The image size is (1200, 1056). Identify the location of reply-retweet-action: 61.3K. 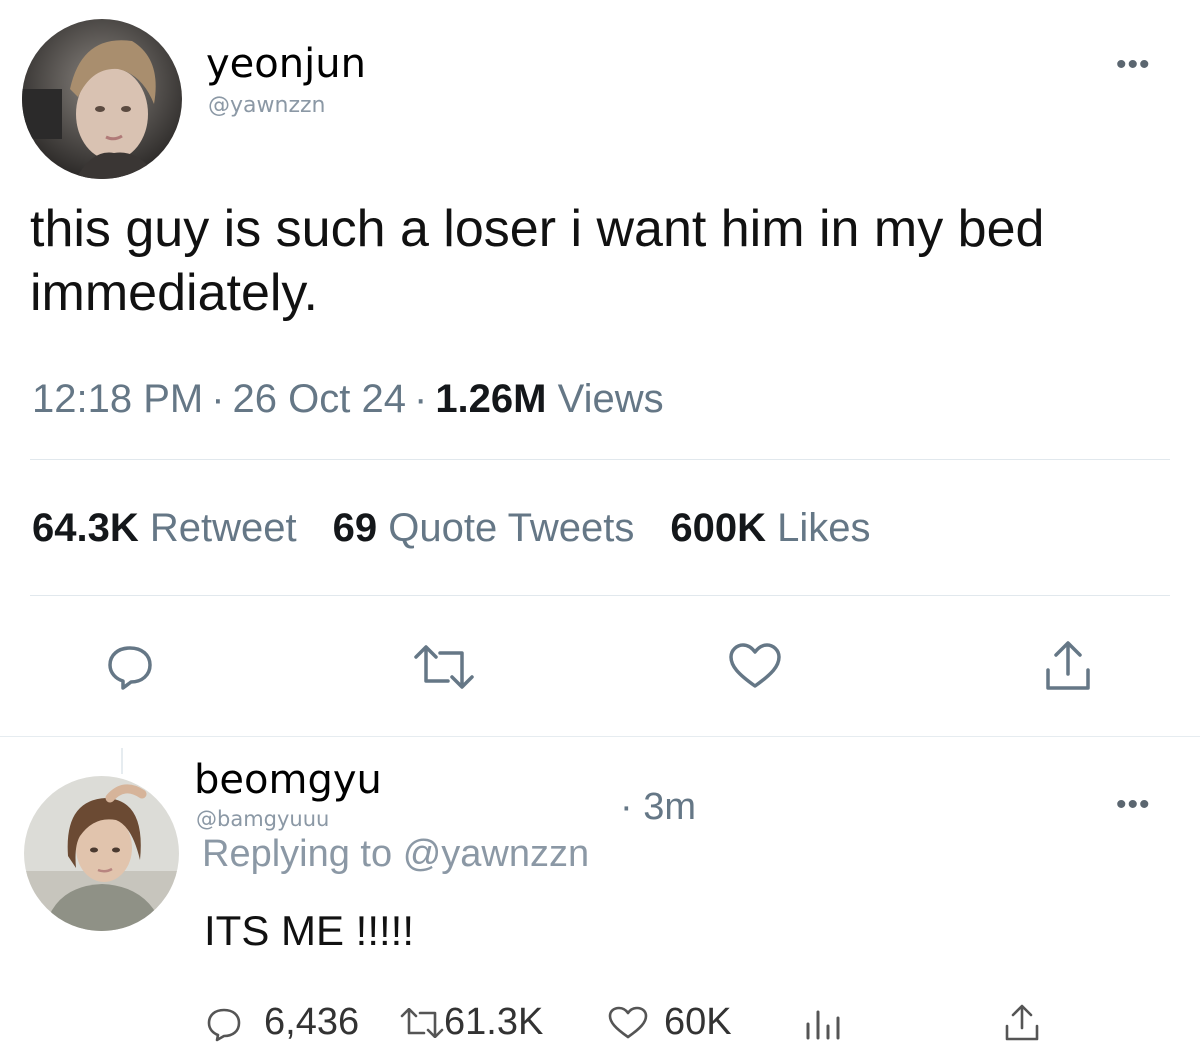
(485, 1022).